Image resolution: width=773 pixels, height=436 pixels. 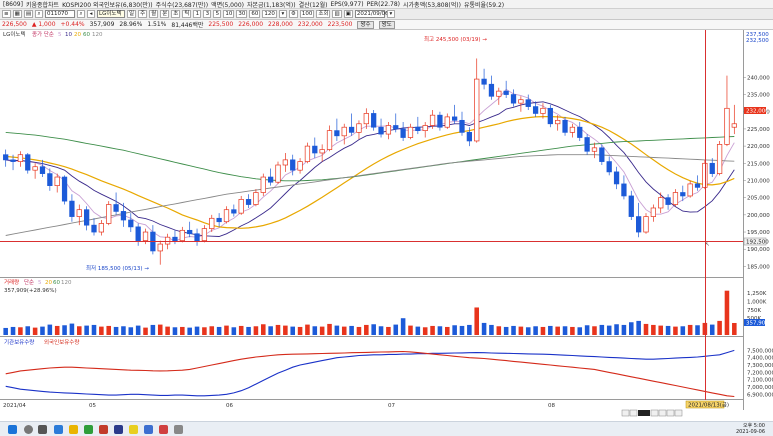 I want to click on task-view-icon, so click(x=42, y=429).